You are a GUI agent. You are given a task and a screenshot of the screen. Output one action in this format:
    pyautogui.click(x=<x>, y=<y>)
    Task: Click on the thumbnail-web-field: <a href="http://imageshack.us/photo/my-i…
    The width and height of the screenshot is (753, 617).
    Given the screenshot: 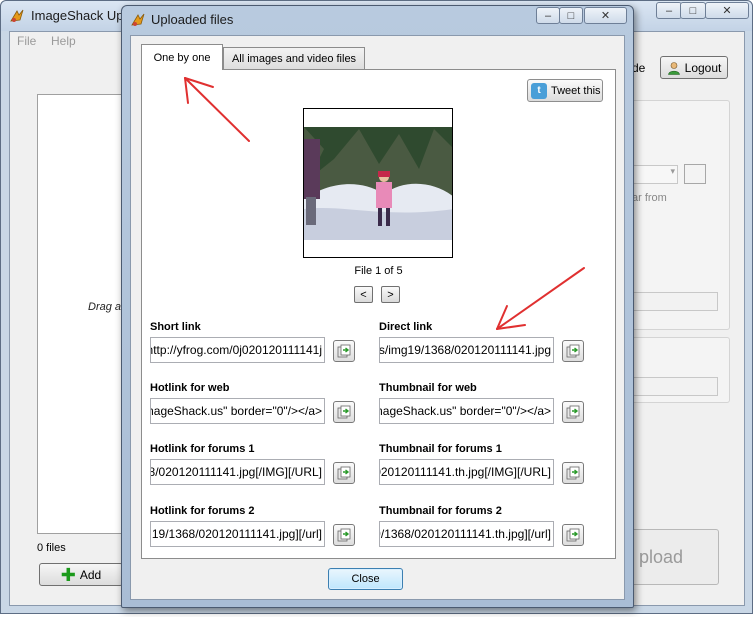 What is the action you would take?
    pyautogui.click(x=466, y=411)
    